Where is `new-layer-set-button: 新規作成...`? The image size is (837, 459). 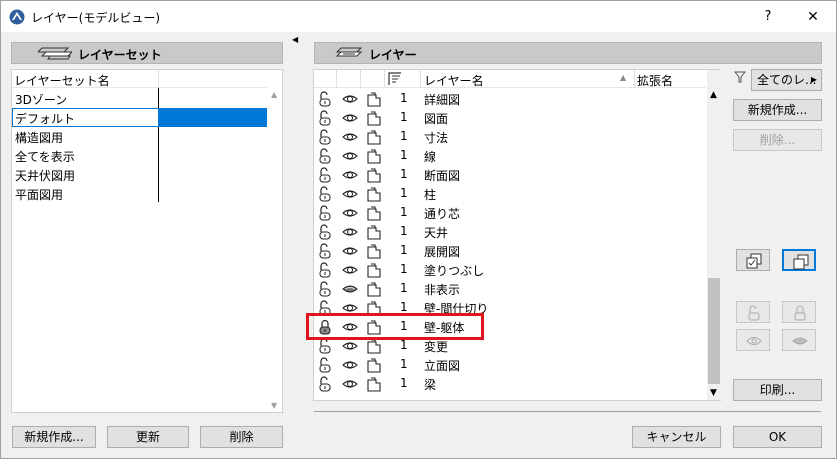 new-layer-set-button: 新規作成... is located at coordinates (54, 437).